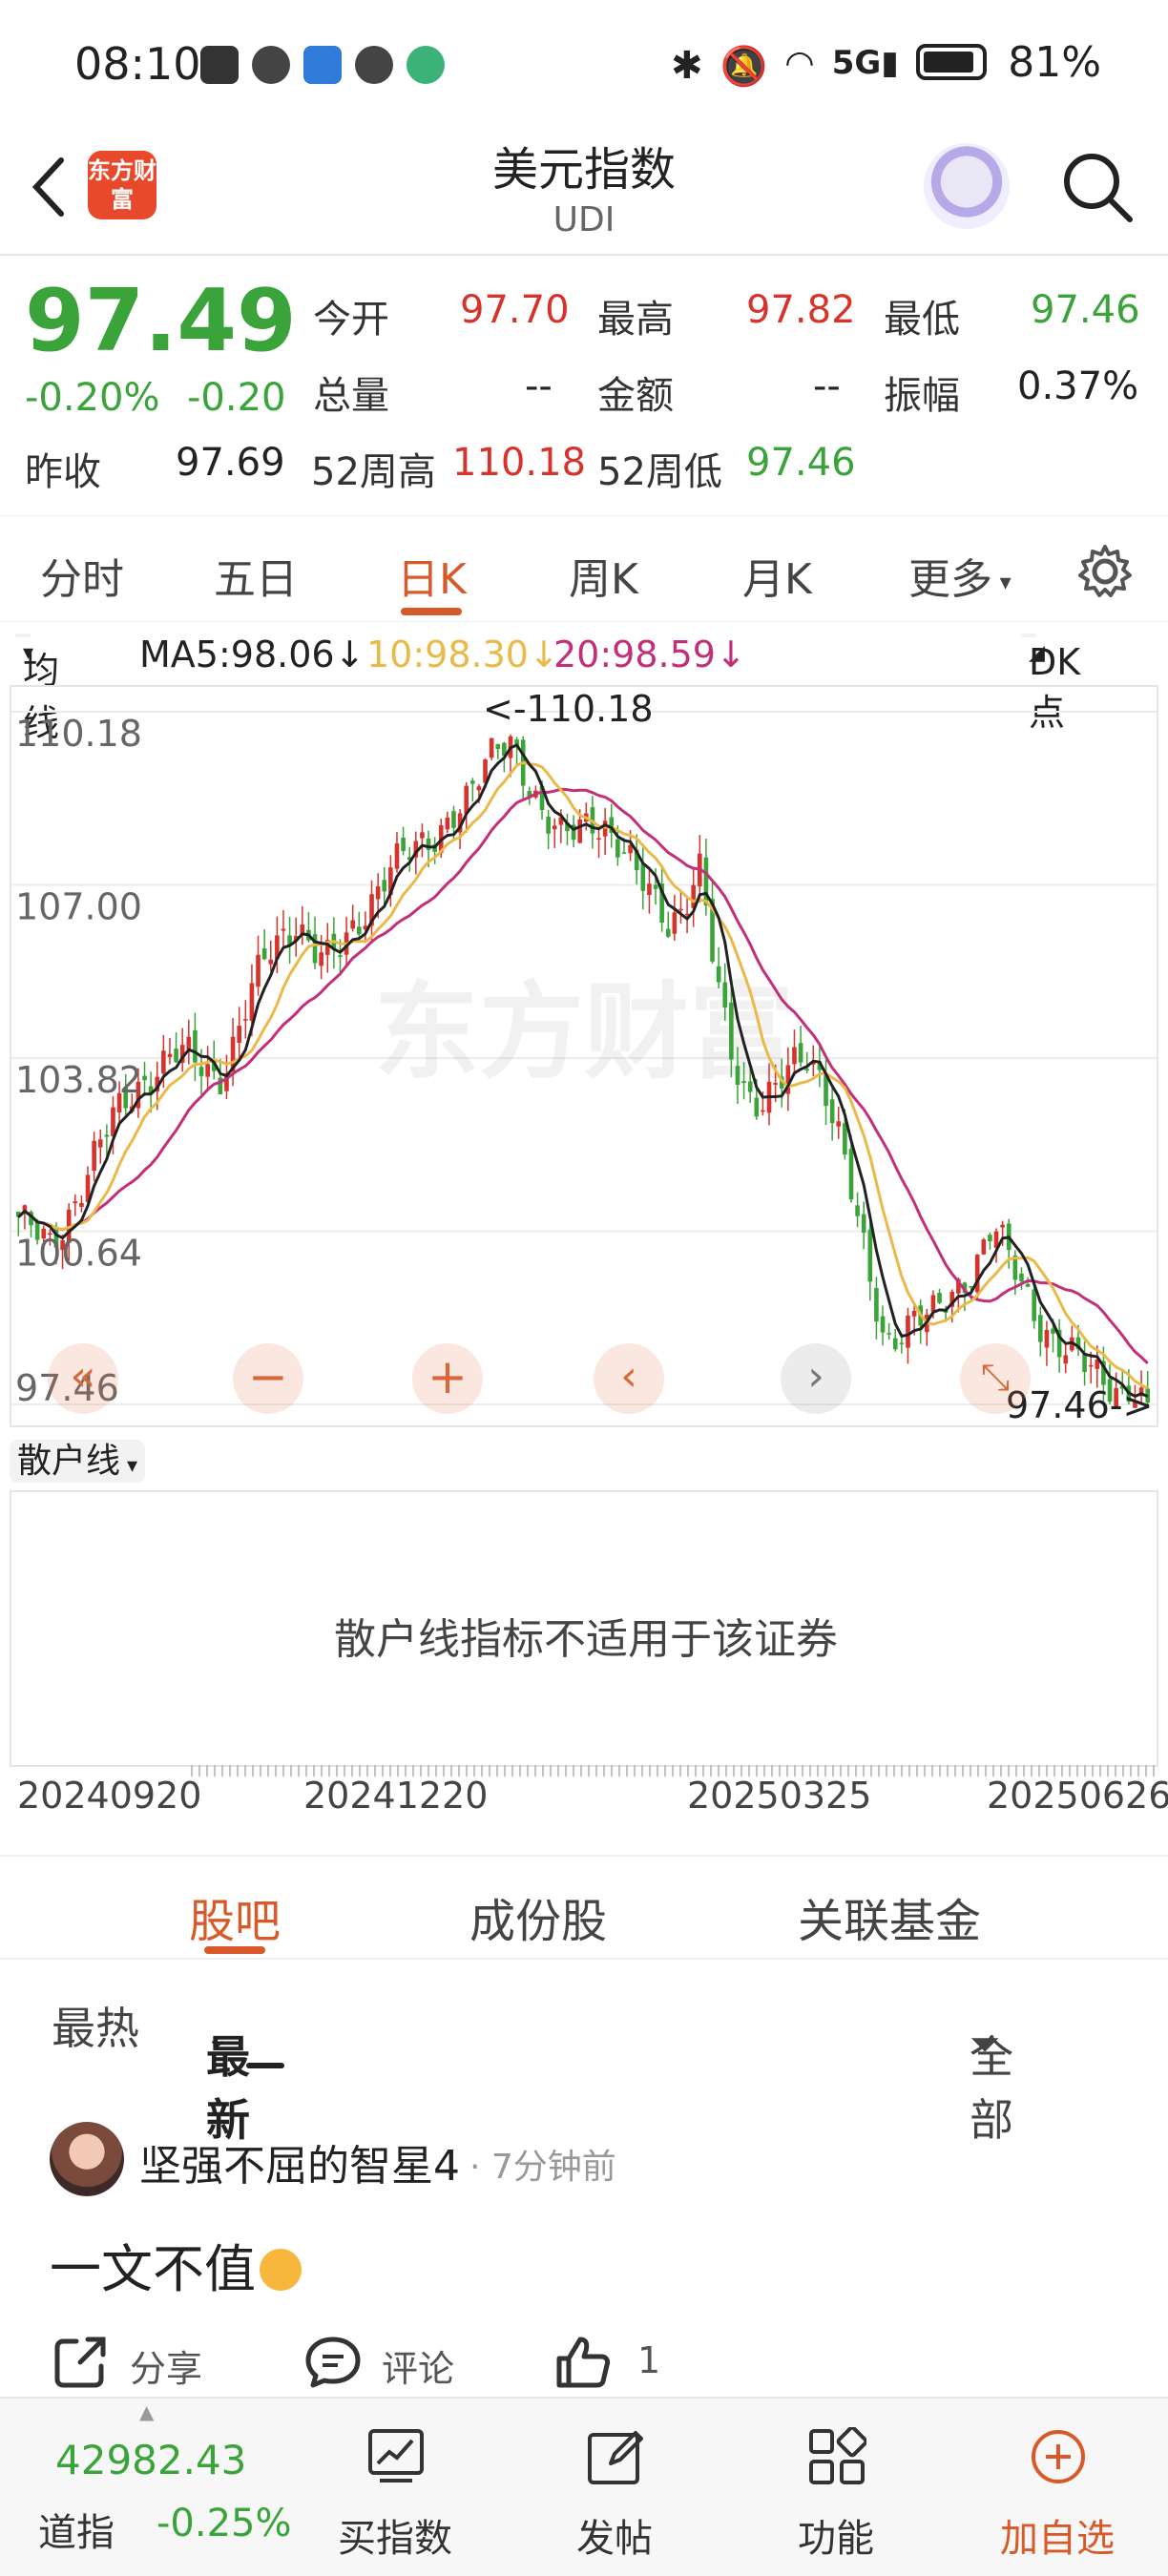 The image size is (1168, 2576). Describe the element at coordinates (256, 575) in the screenshot. I see `tab-five-day: 五日` at that location.